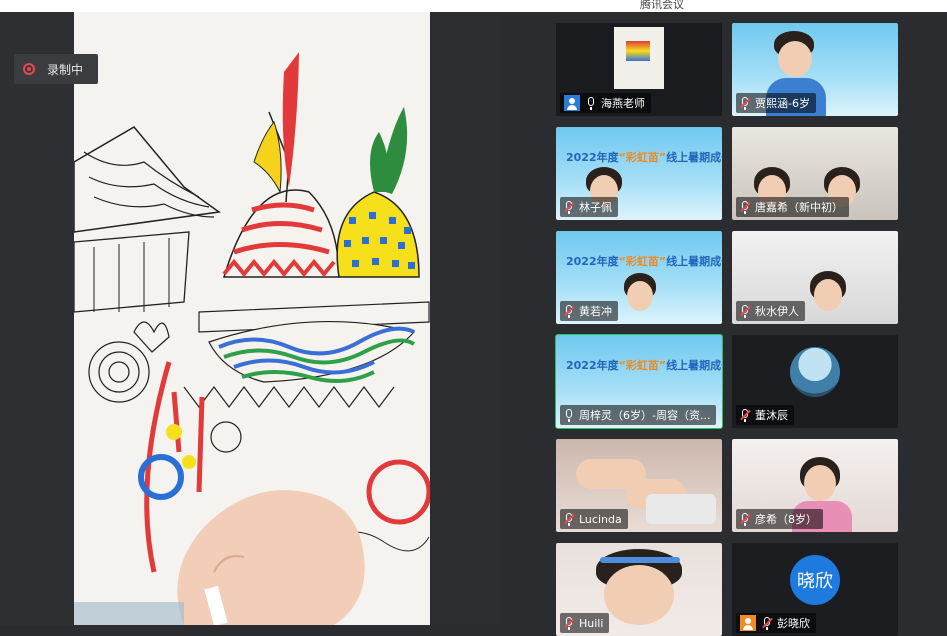  I want to click on participant-tile: 晓欣 彭晓欣, so click(815, 589).